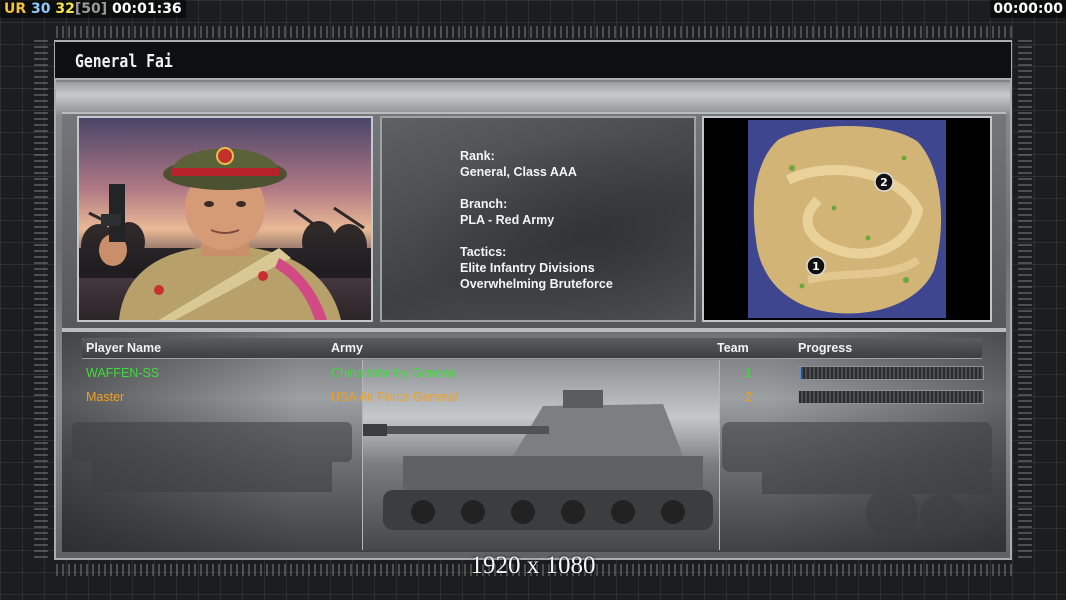  Describe the element at coordinates (536, 32) in the screenshot. I see `top-tick-rail` at that location.